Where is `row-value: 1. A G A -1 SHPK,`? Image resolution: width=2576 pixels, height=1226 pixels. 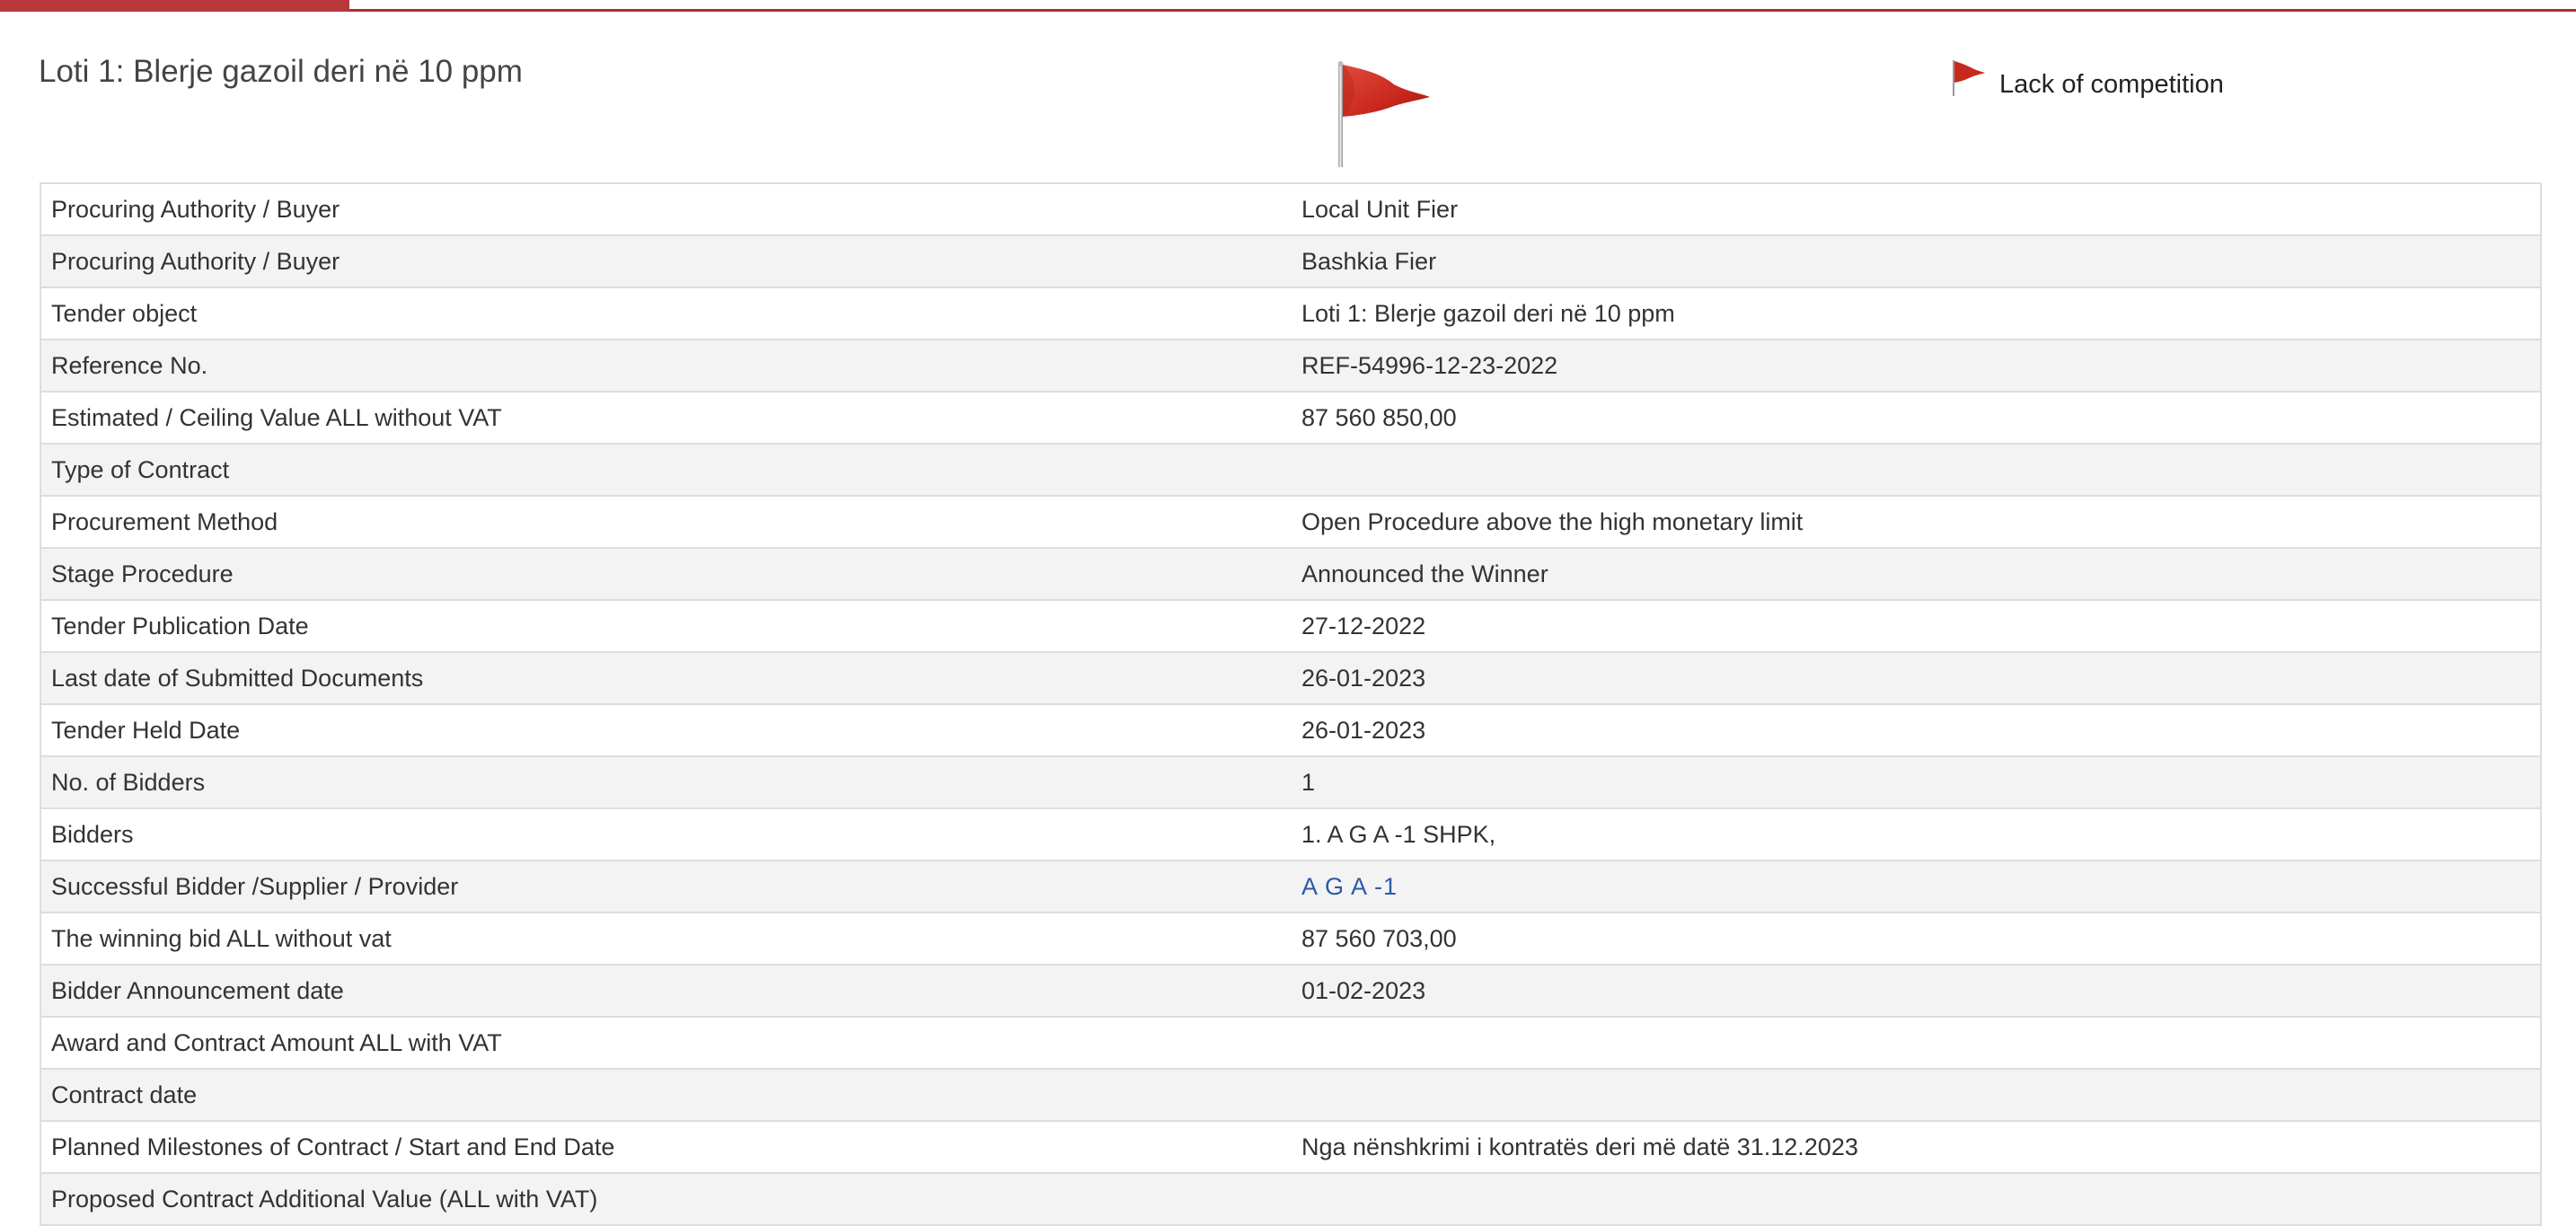 row-value: 1. A G A -1 SHPK, is located at coordinates (1916, 835).